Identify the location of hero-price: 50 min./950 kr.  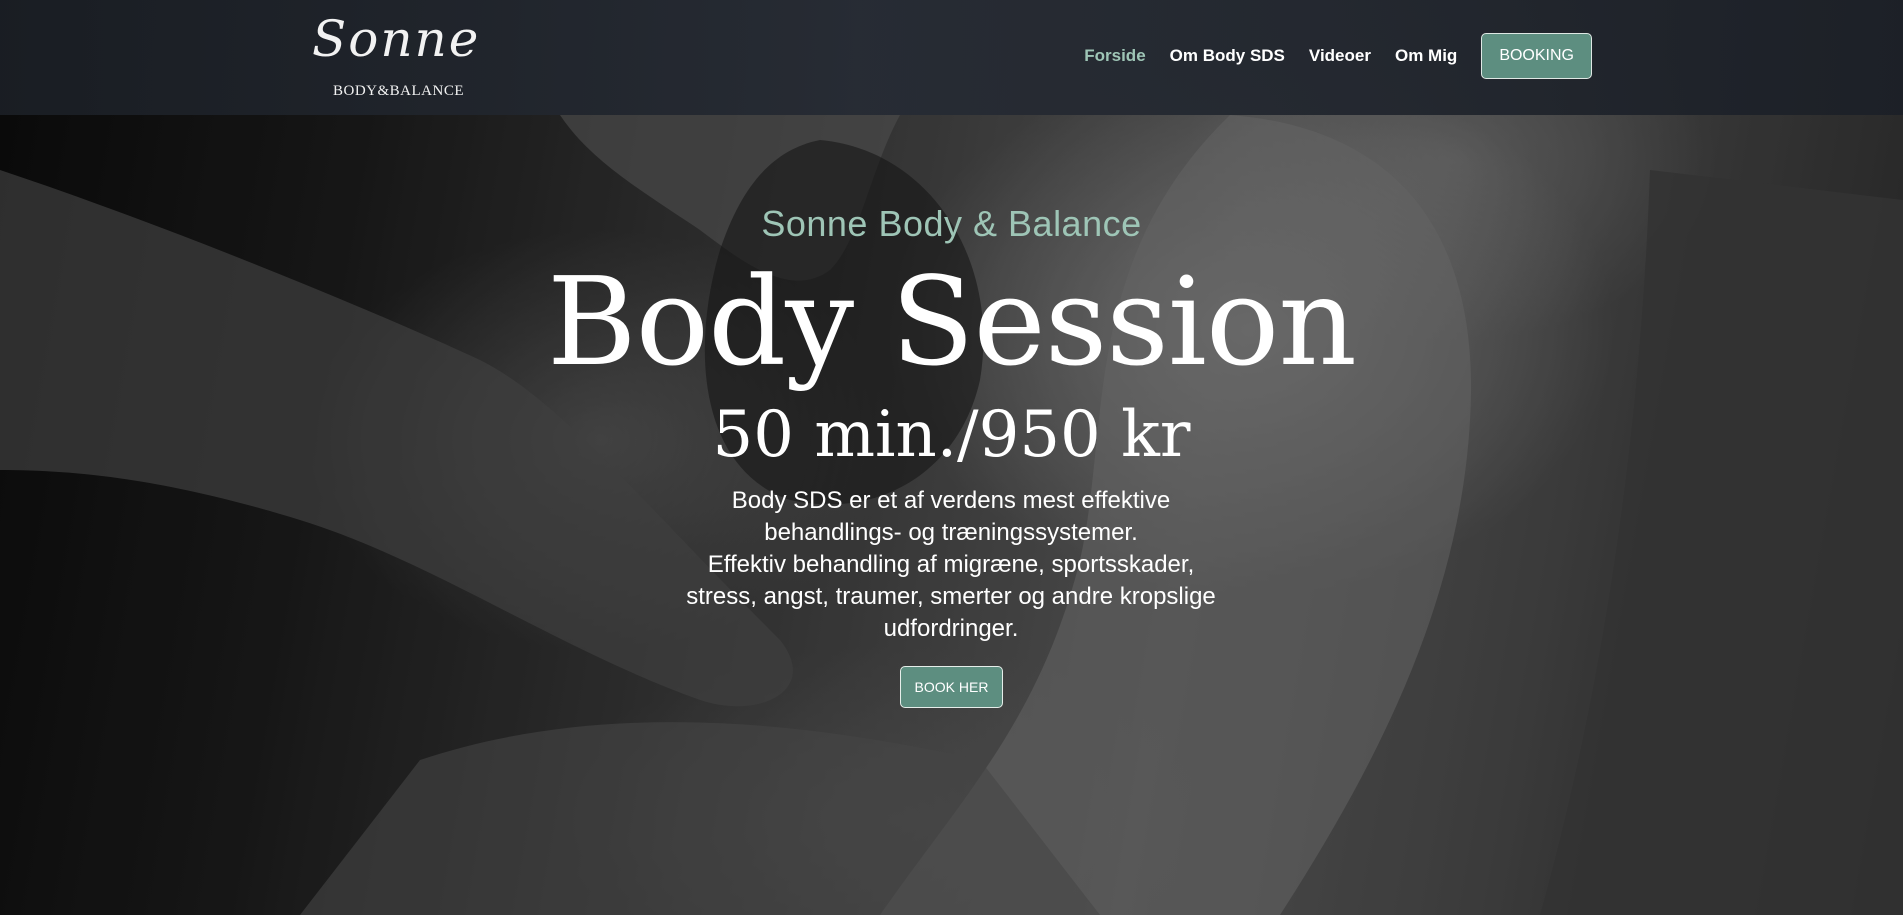
(951, 435).